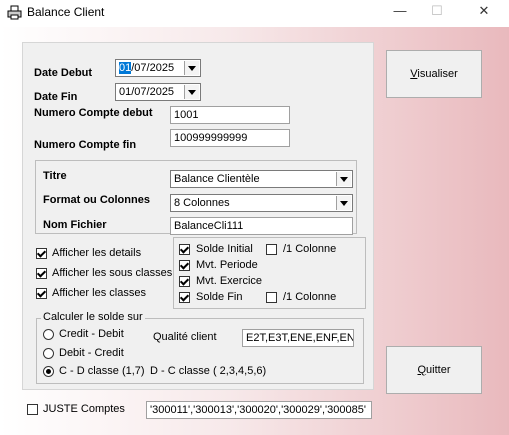 The width and height of the screenshot is (509, 435). What do you see at coordinates (112, 273) in the screenshot?
I see `afficher-sous-classes-label: Afficher les sous classes` at bounding box center [112, 273].